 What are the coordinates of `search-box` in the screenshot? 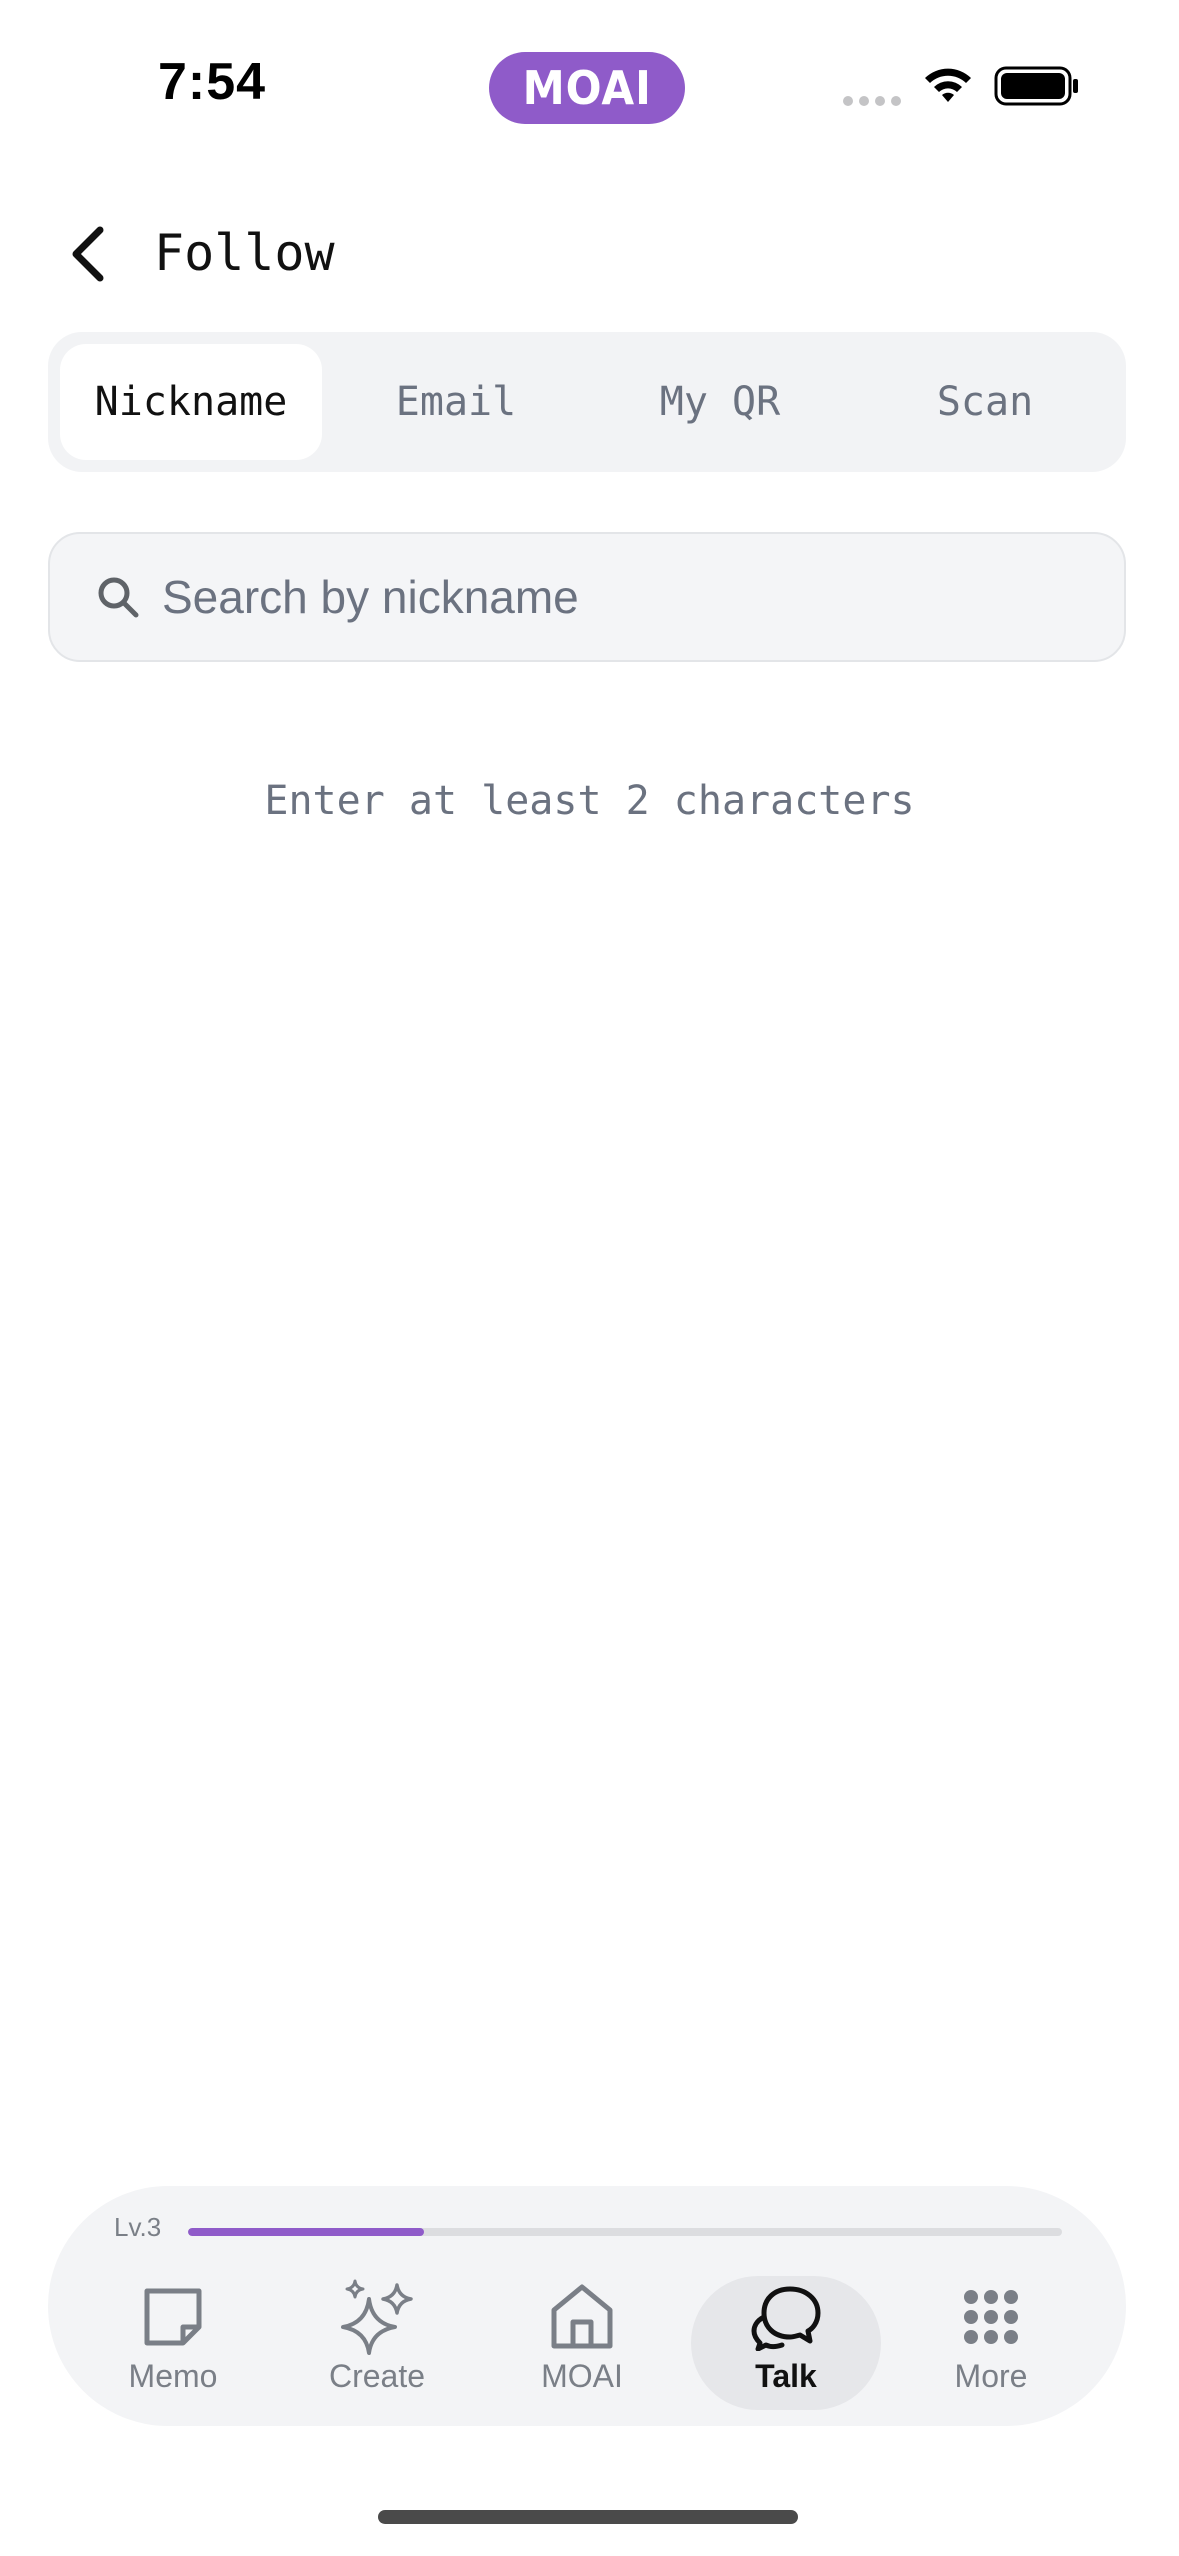 It's located at (587, 597).